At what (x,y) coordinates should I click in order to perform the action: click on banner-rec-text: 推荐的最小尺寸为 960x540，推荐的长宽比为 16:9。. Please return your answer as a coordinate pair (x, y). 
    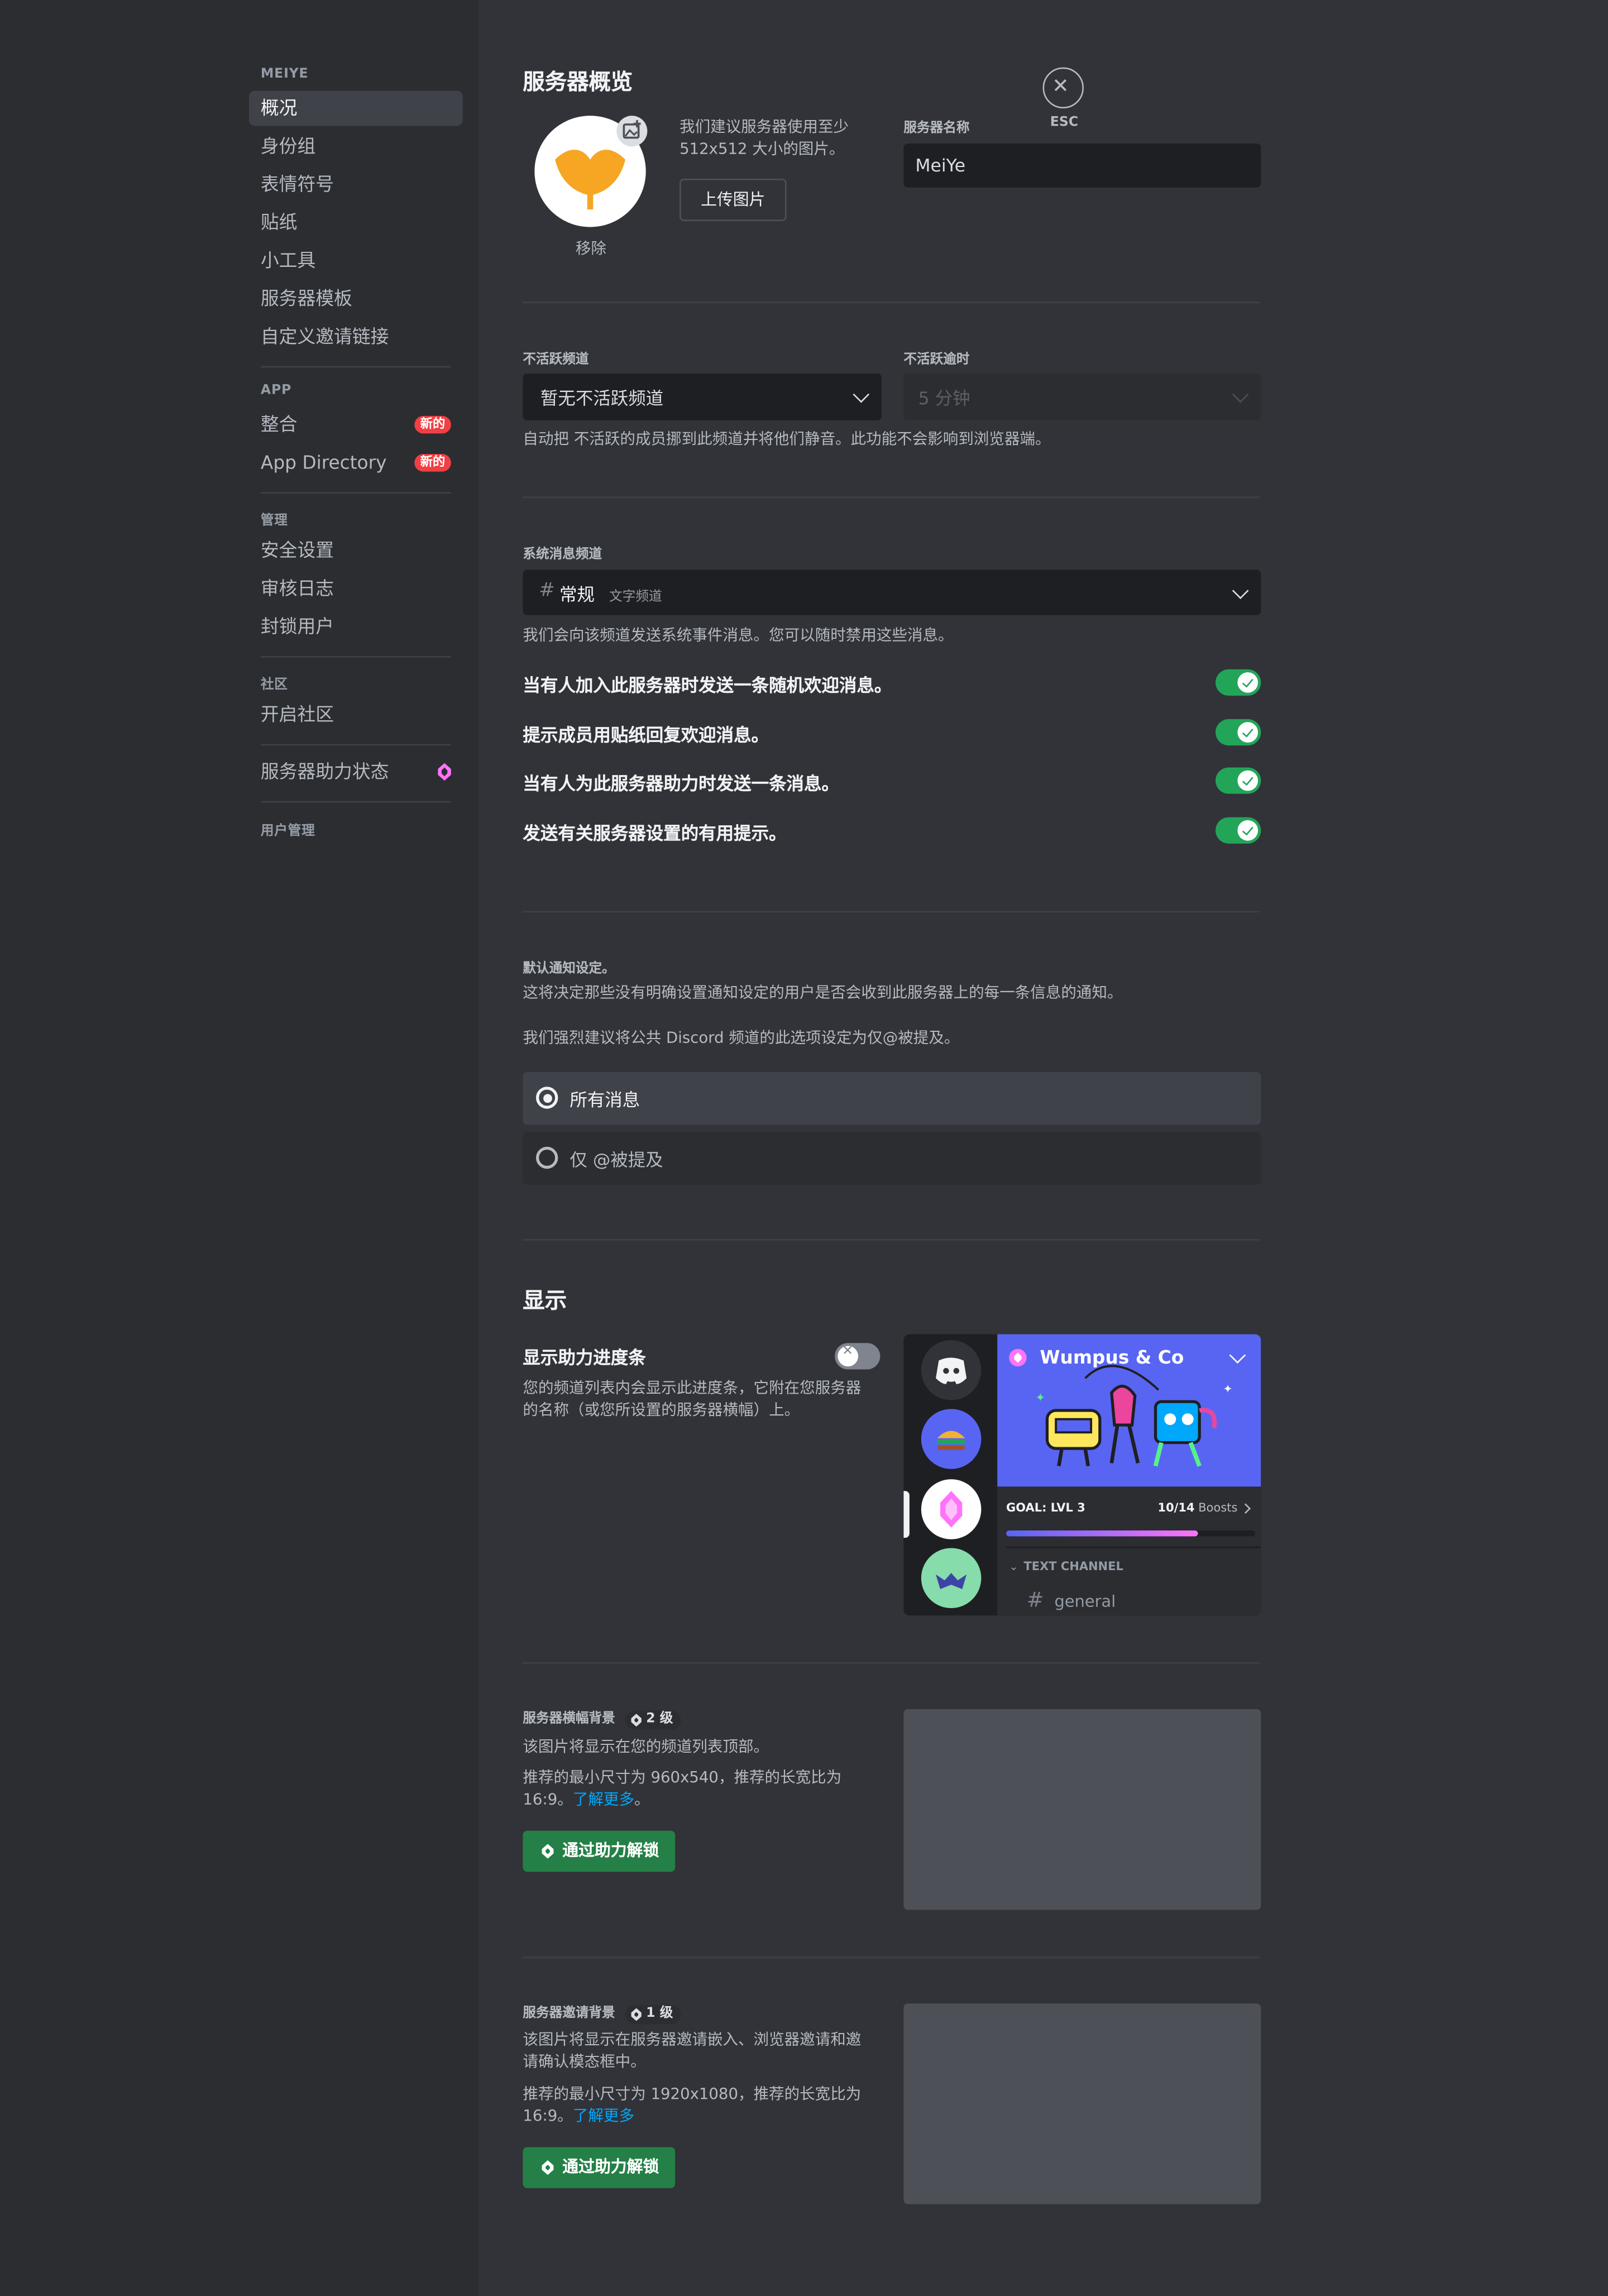
    Looking at the image, I should click on (683, 1789).